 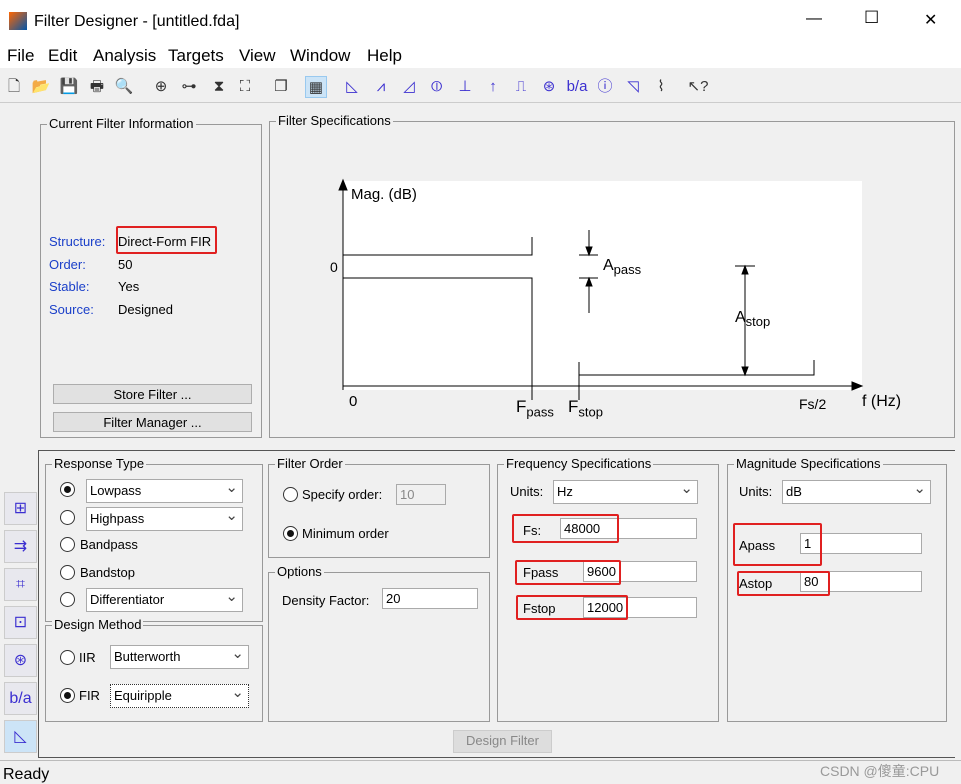 I want to click on design-filter-button: Design Filter, so click(x=502, y=741).